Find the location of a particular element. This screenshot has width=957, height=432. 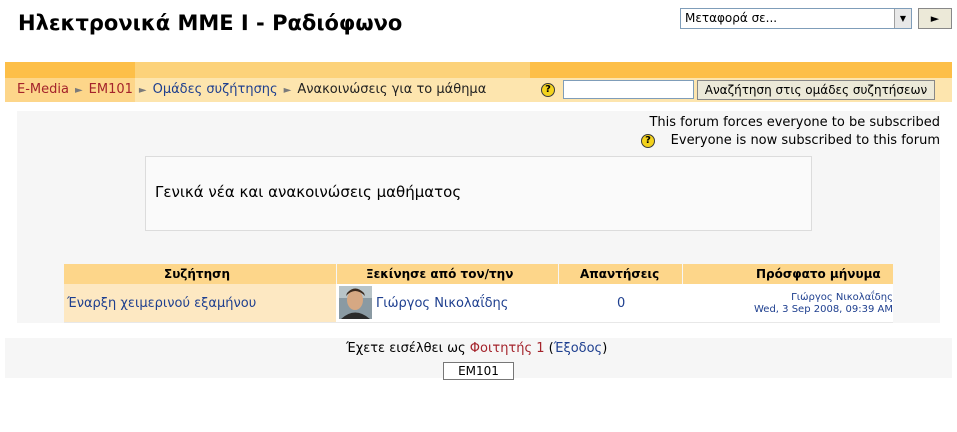

last-post-date: Wed, 3 Sep 2008, 09:39 AM is located at coordinates (823, 309).